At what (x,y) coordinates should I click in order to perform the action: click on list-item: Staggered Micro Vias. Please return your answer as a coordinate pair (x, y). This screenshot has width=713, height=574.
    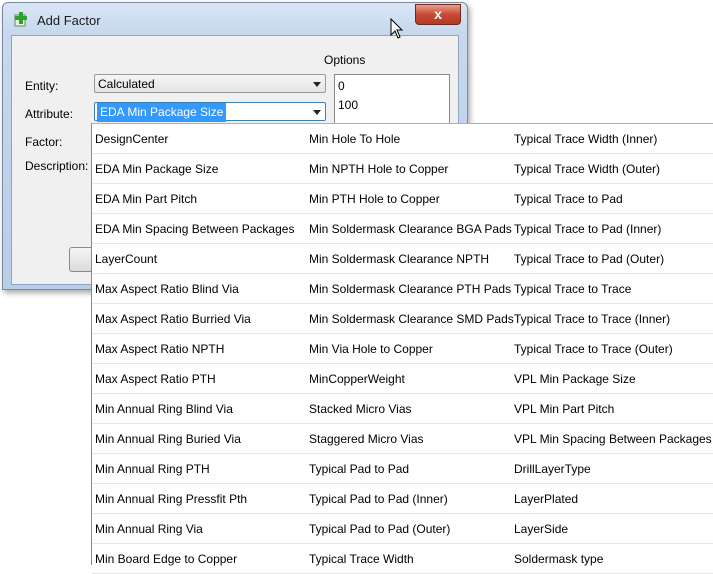
    Looking at the image, I should click on (408, 439).